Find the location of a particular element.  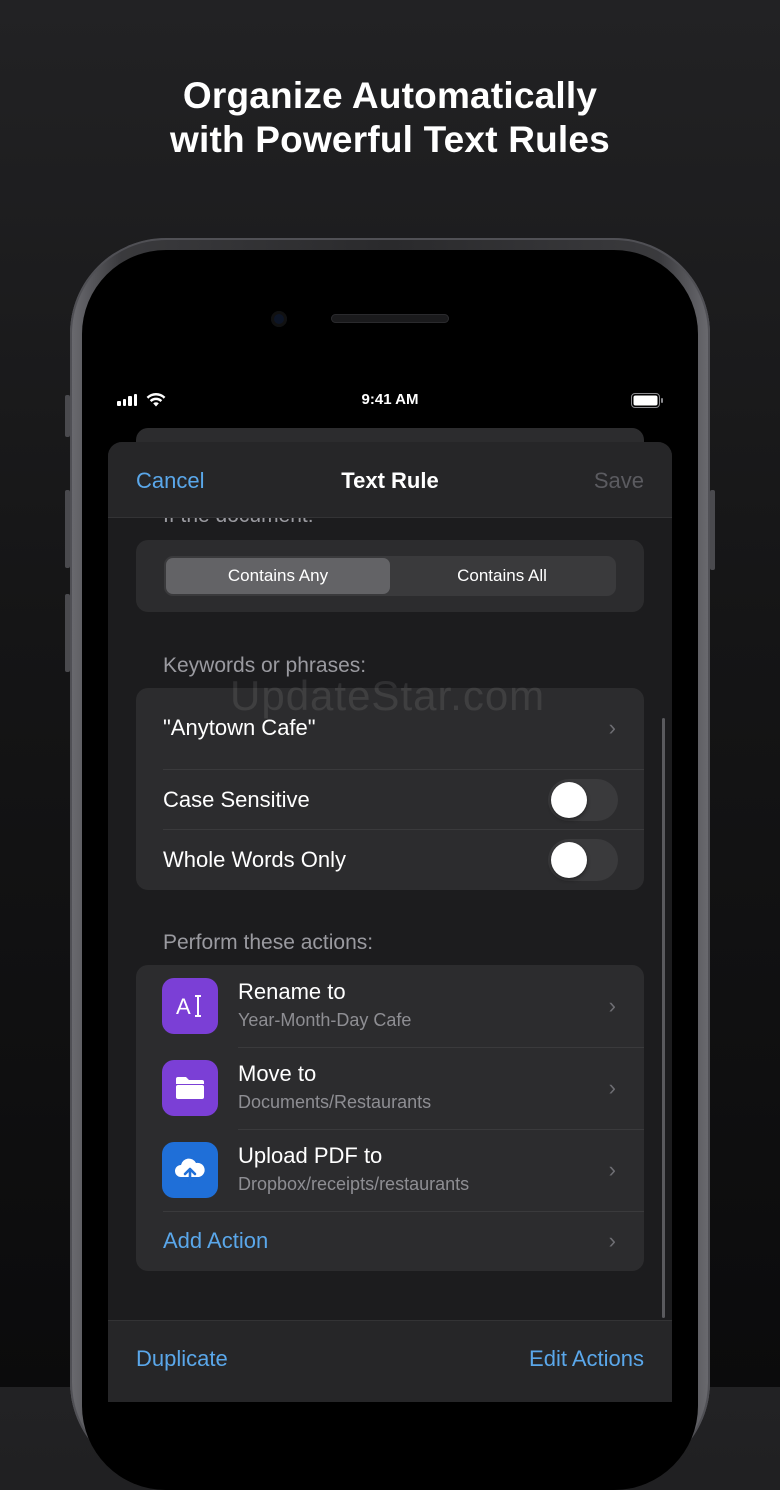

earpiece-speaker is located at coordinates (390, 318).